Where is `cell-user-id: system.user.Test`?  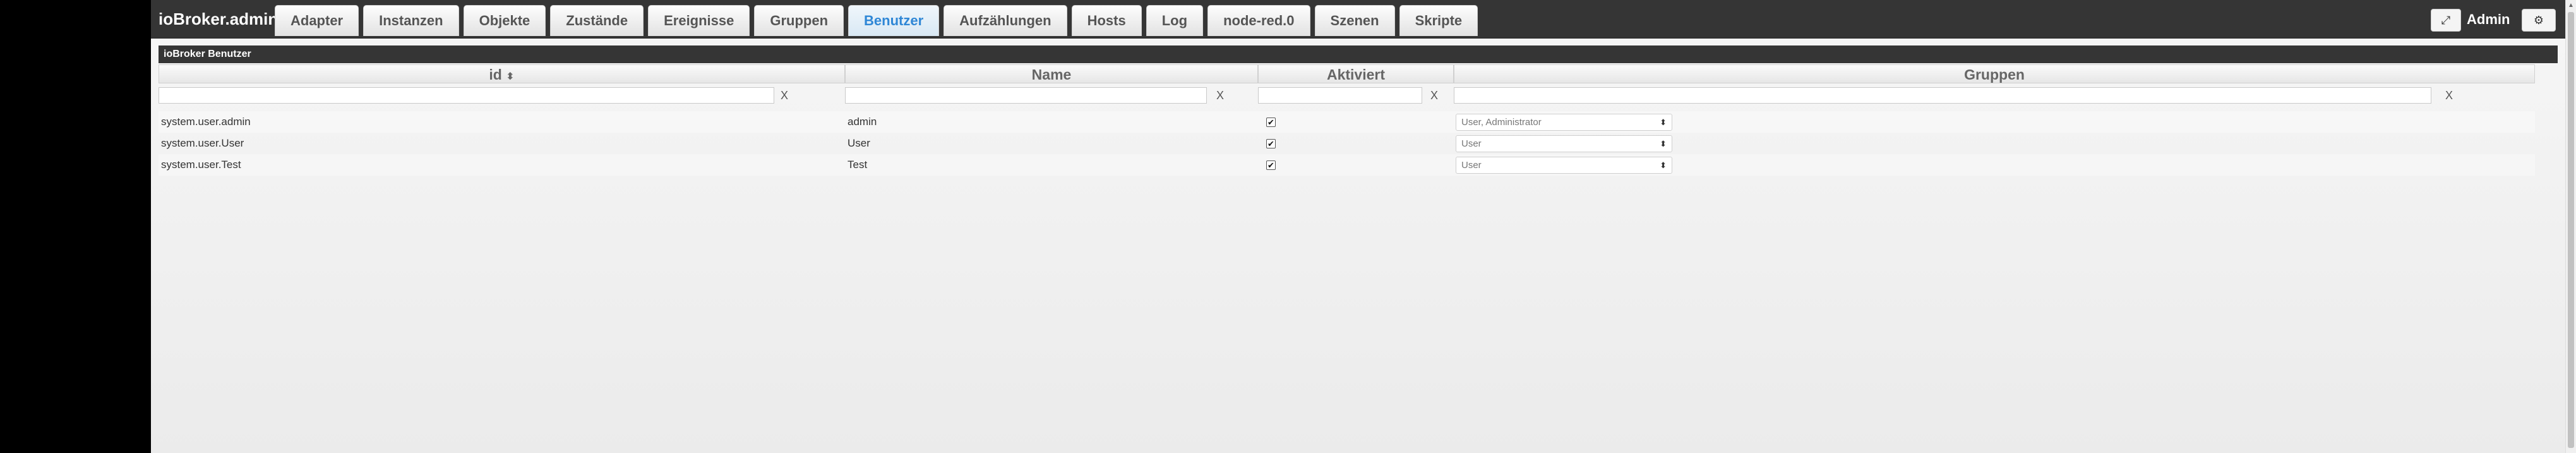 cell-user-id: system.user.Test is located at coordinates (201, 165).